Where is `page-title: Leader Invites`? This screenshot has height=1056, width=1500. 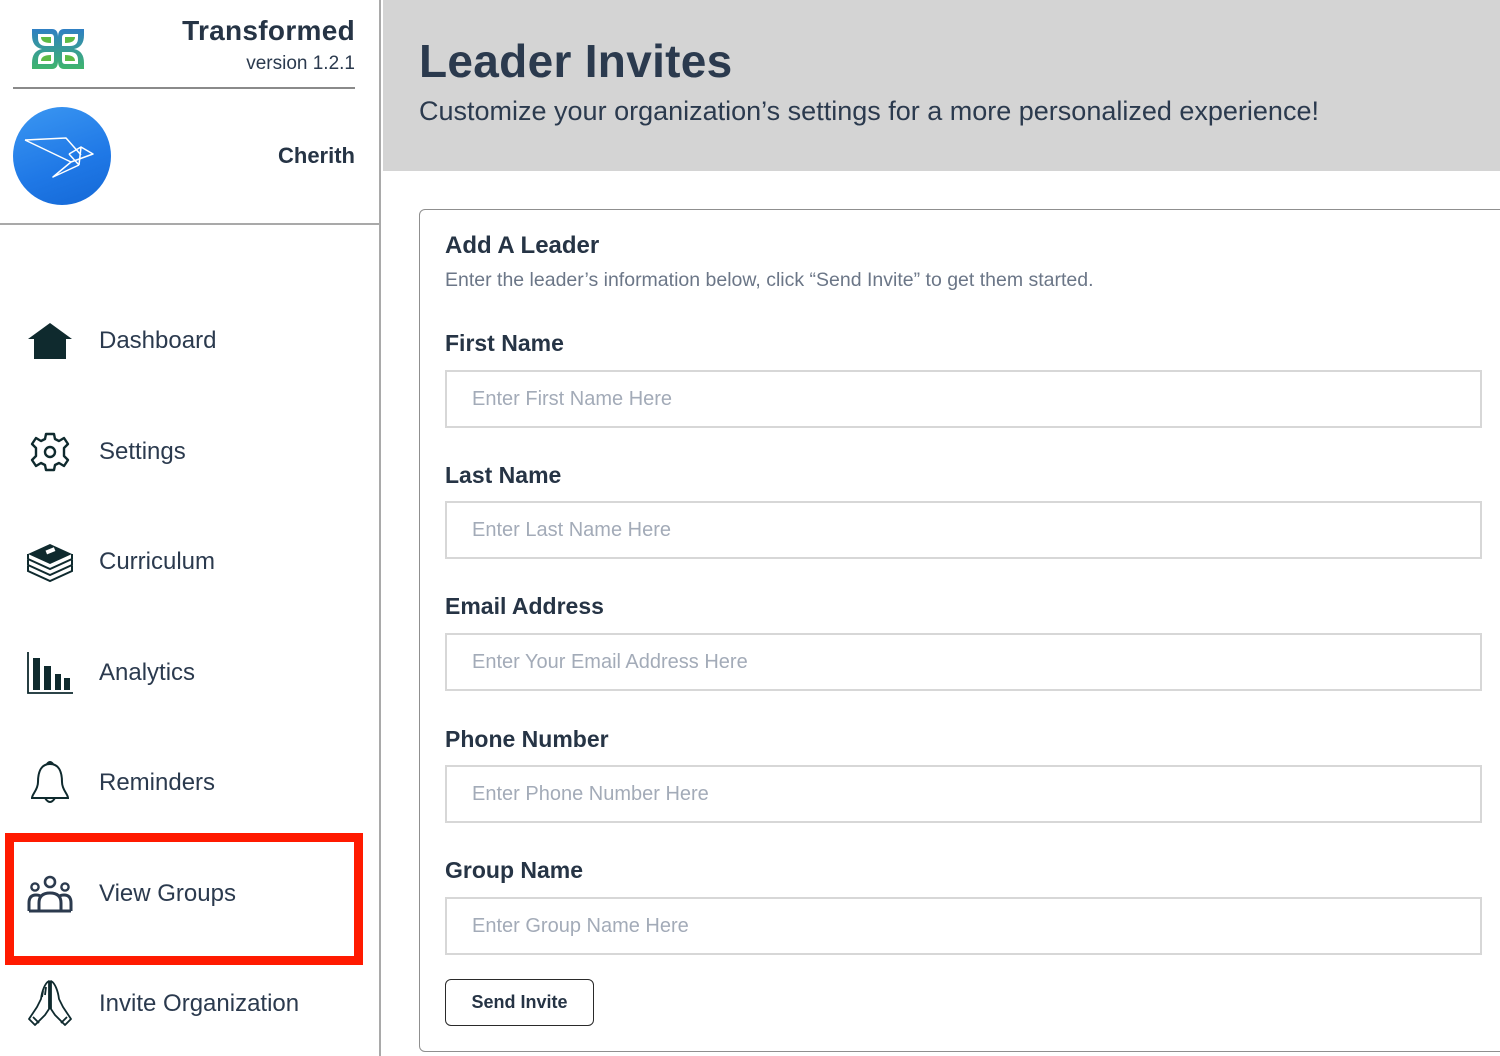
page-title: Leader Invites is located at coordinates (576, 61).